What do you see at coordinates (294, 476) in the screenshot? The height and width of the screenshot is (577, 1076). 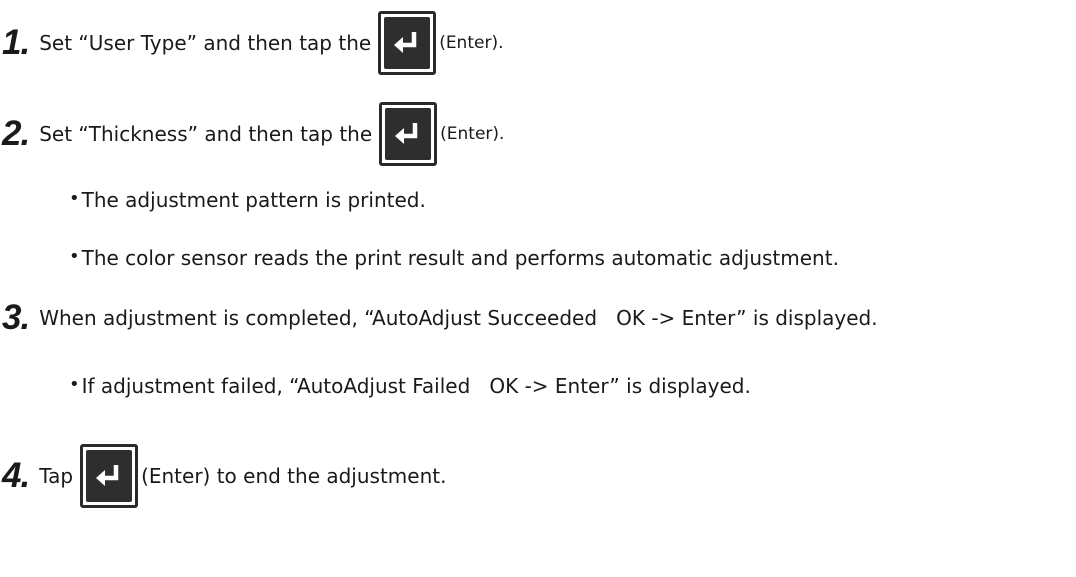 I see `enter-label: (Enter) to end the adjustment.` at bounding box center [294, 476].